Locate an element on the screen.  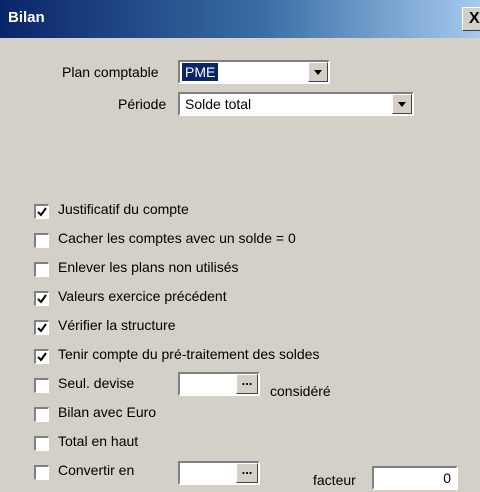
close-icon: X is located at coordinates (474, 18).